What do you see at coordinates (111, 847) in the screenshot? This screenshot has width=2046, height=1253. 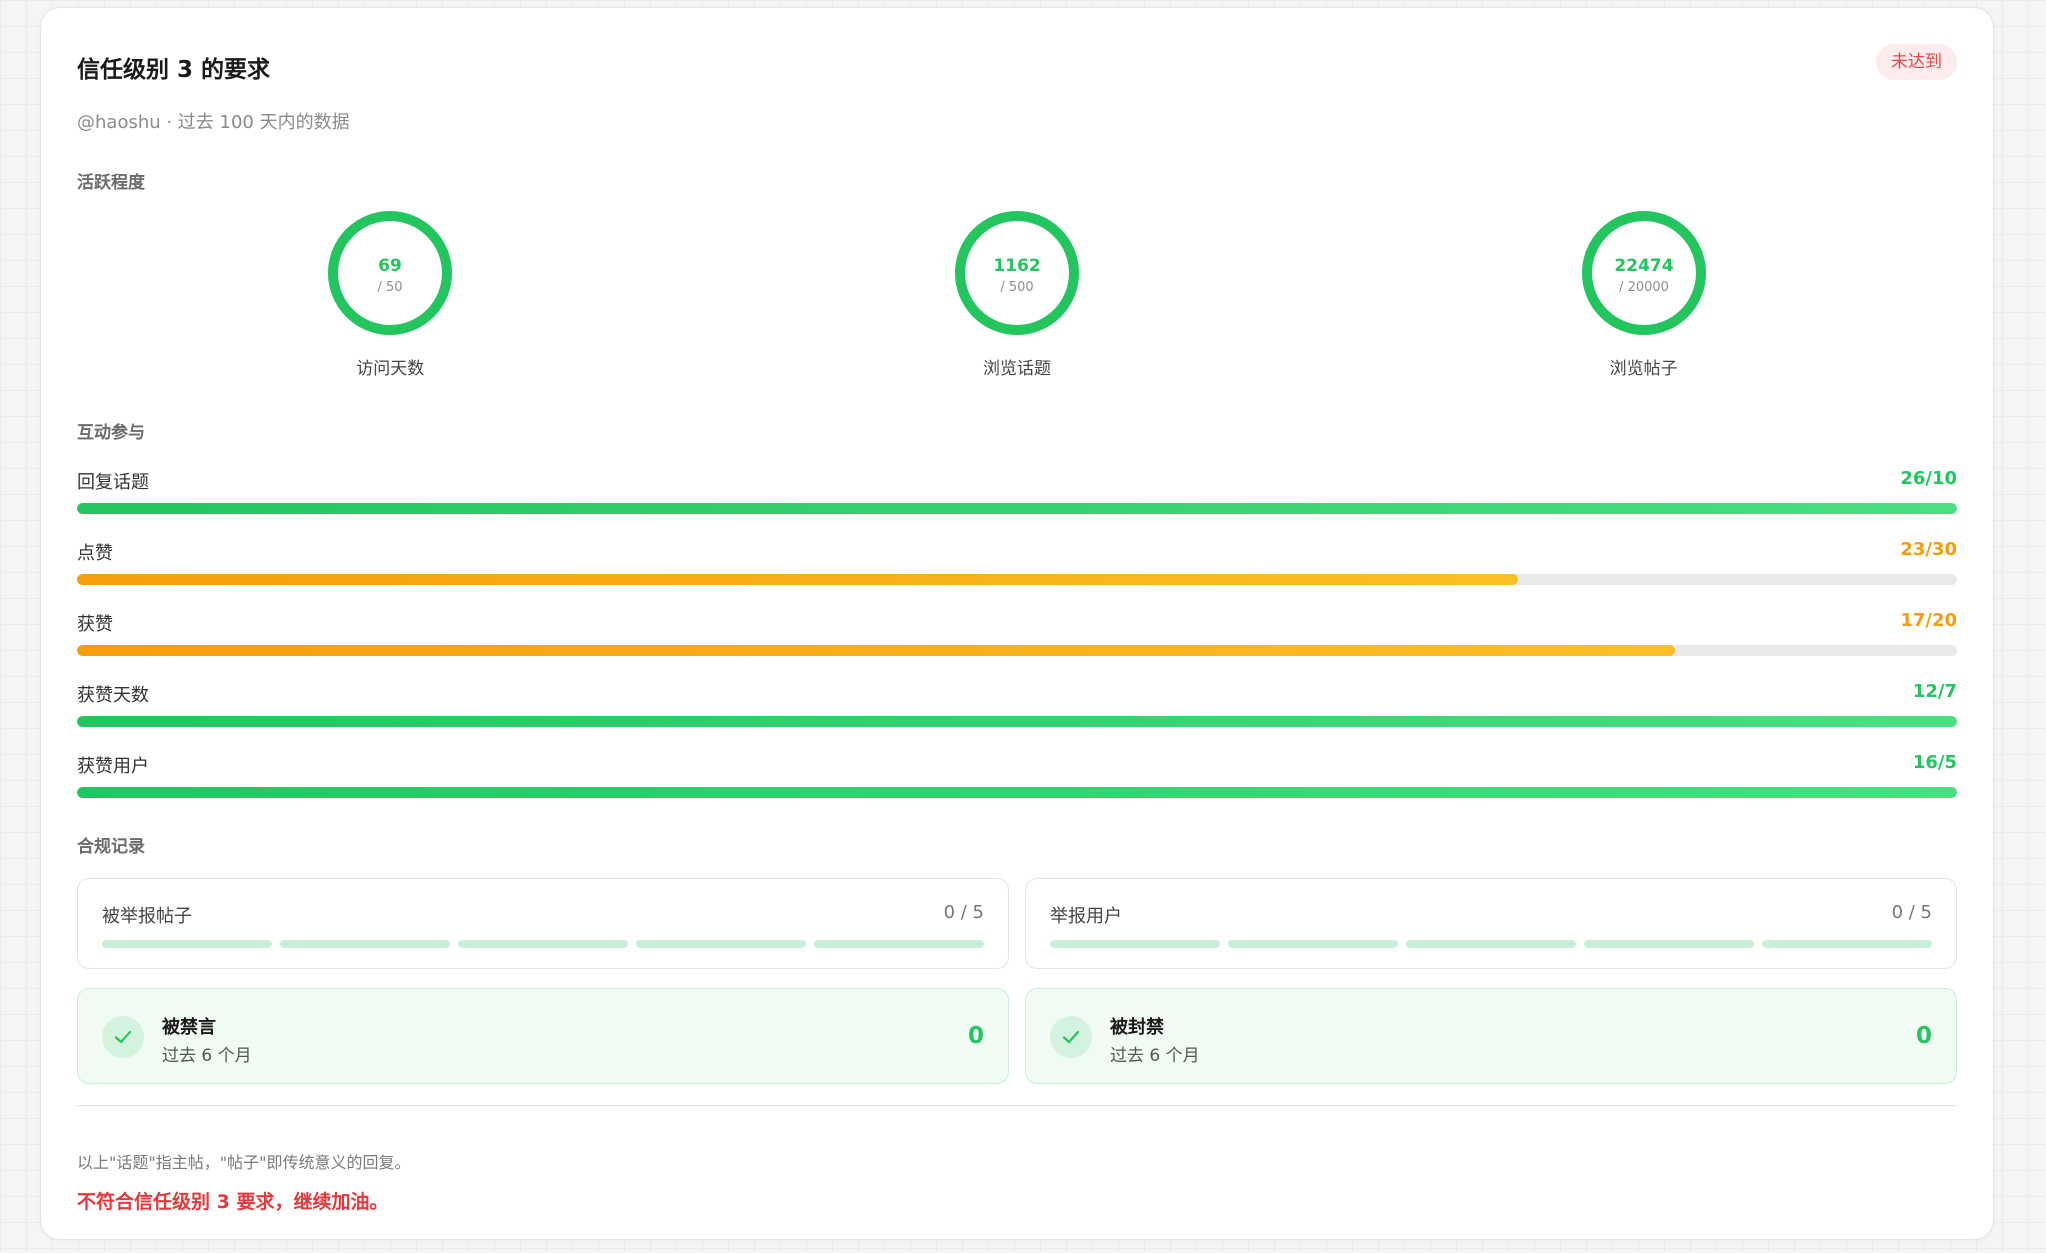 I see `section-label-compliance: 合规记录` at bounding box center [111, 847].